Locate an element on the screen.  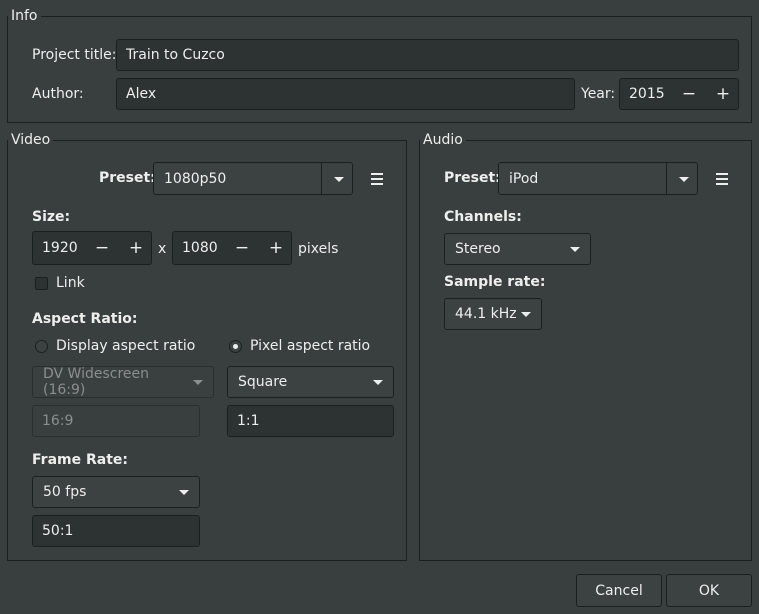
sample-rate-value: 44.1 kHz is located at coordinates (486, 314).